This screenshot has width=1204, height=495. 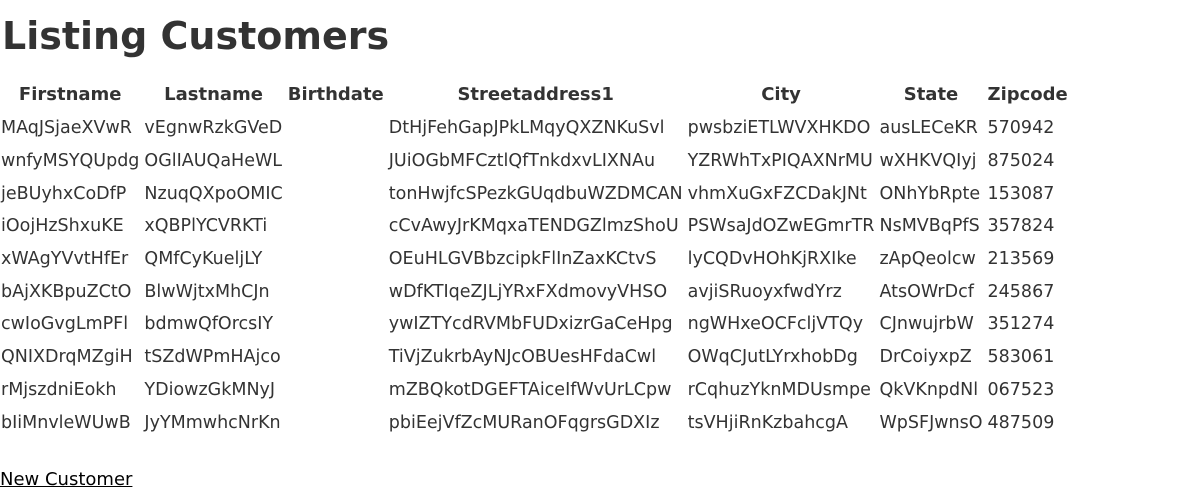 What do you see at coordinates (524, 422) in the screenshot?
I see `streetaddress1-cell: pbiEejVfZcMURanOFqgrsGDXIz` at bounding box center [524, 422].